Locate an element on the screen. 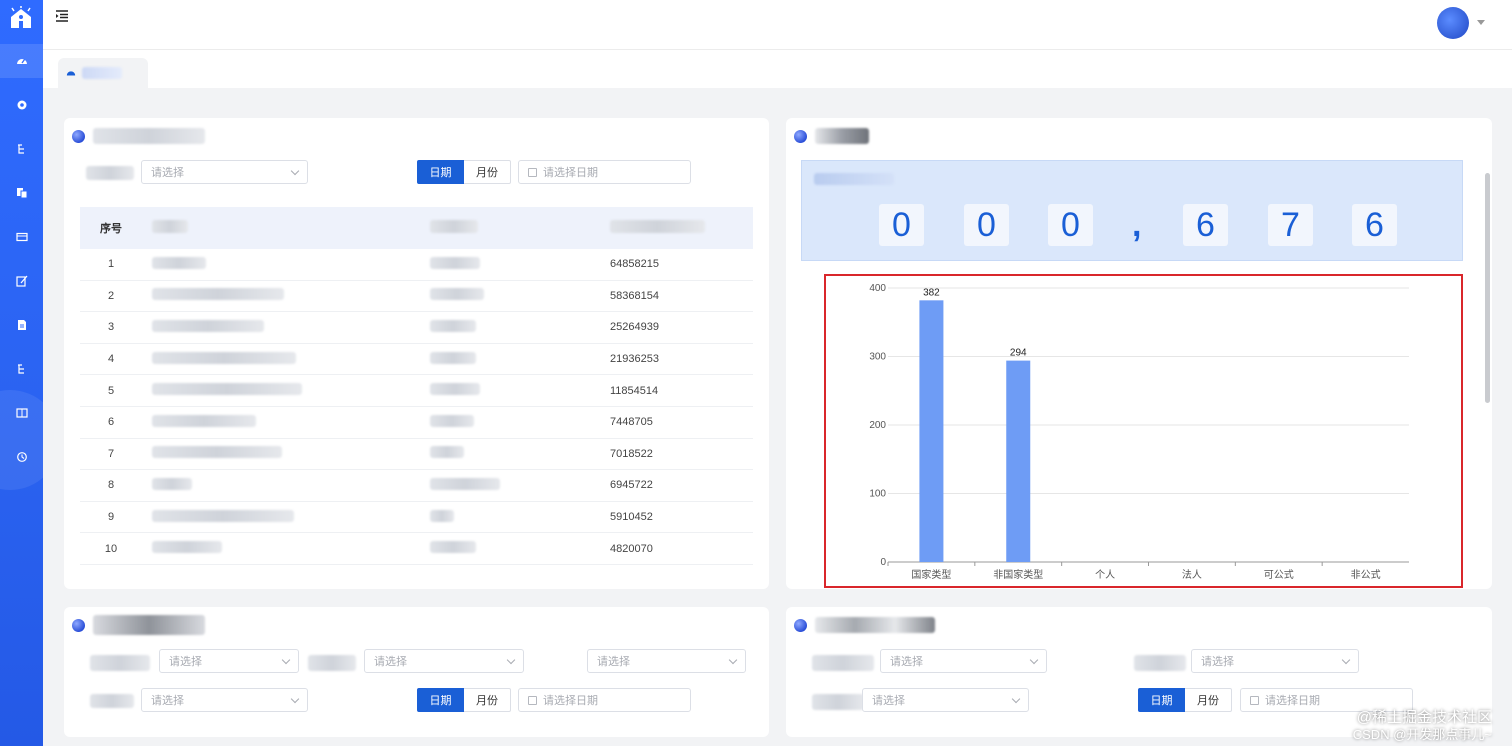 The image size is (1512, 746). house-logo-icon is located at coordinates (21, 18).